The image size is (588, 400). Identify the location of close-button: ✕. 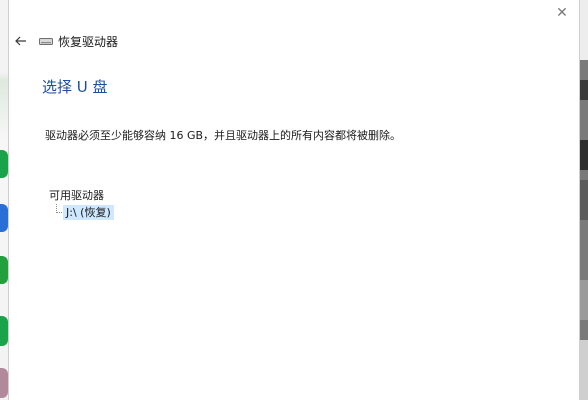
(562, 13).